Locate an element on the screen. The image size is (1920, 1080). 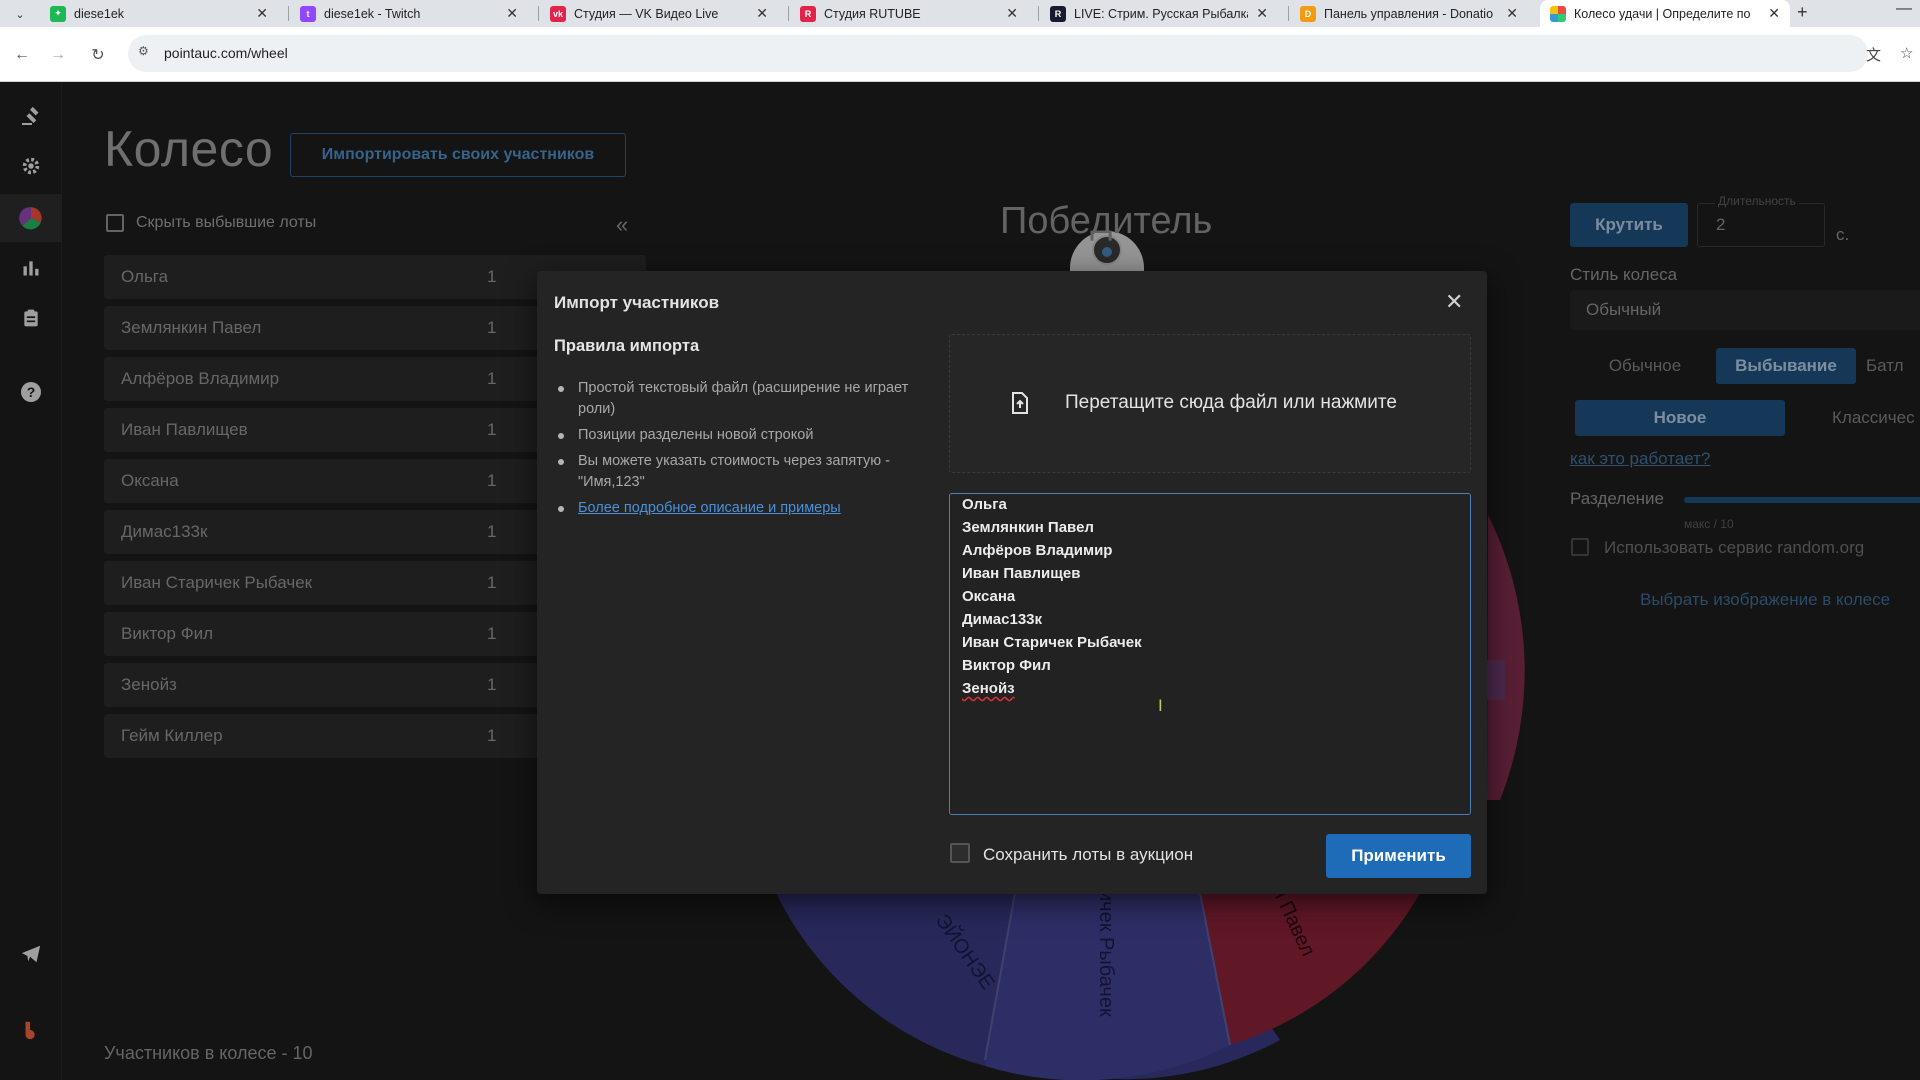
details-link: Более подробное описание и примеры is located at coordinates (709, 508).